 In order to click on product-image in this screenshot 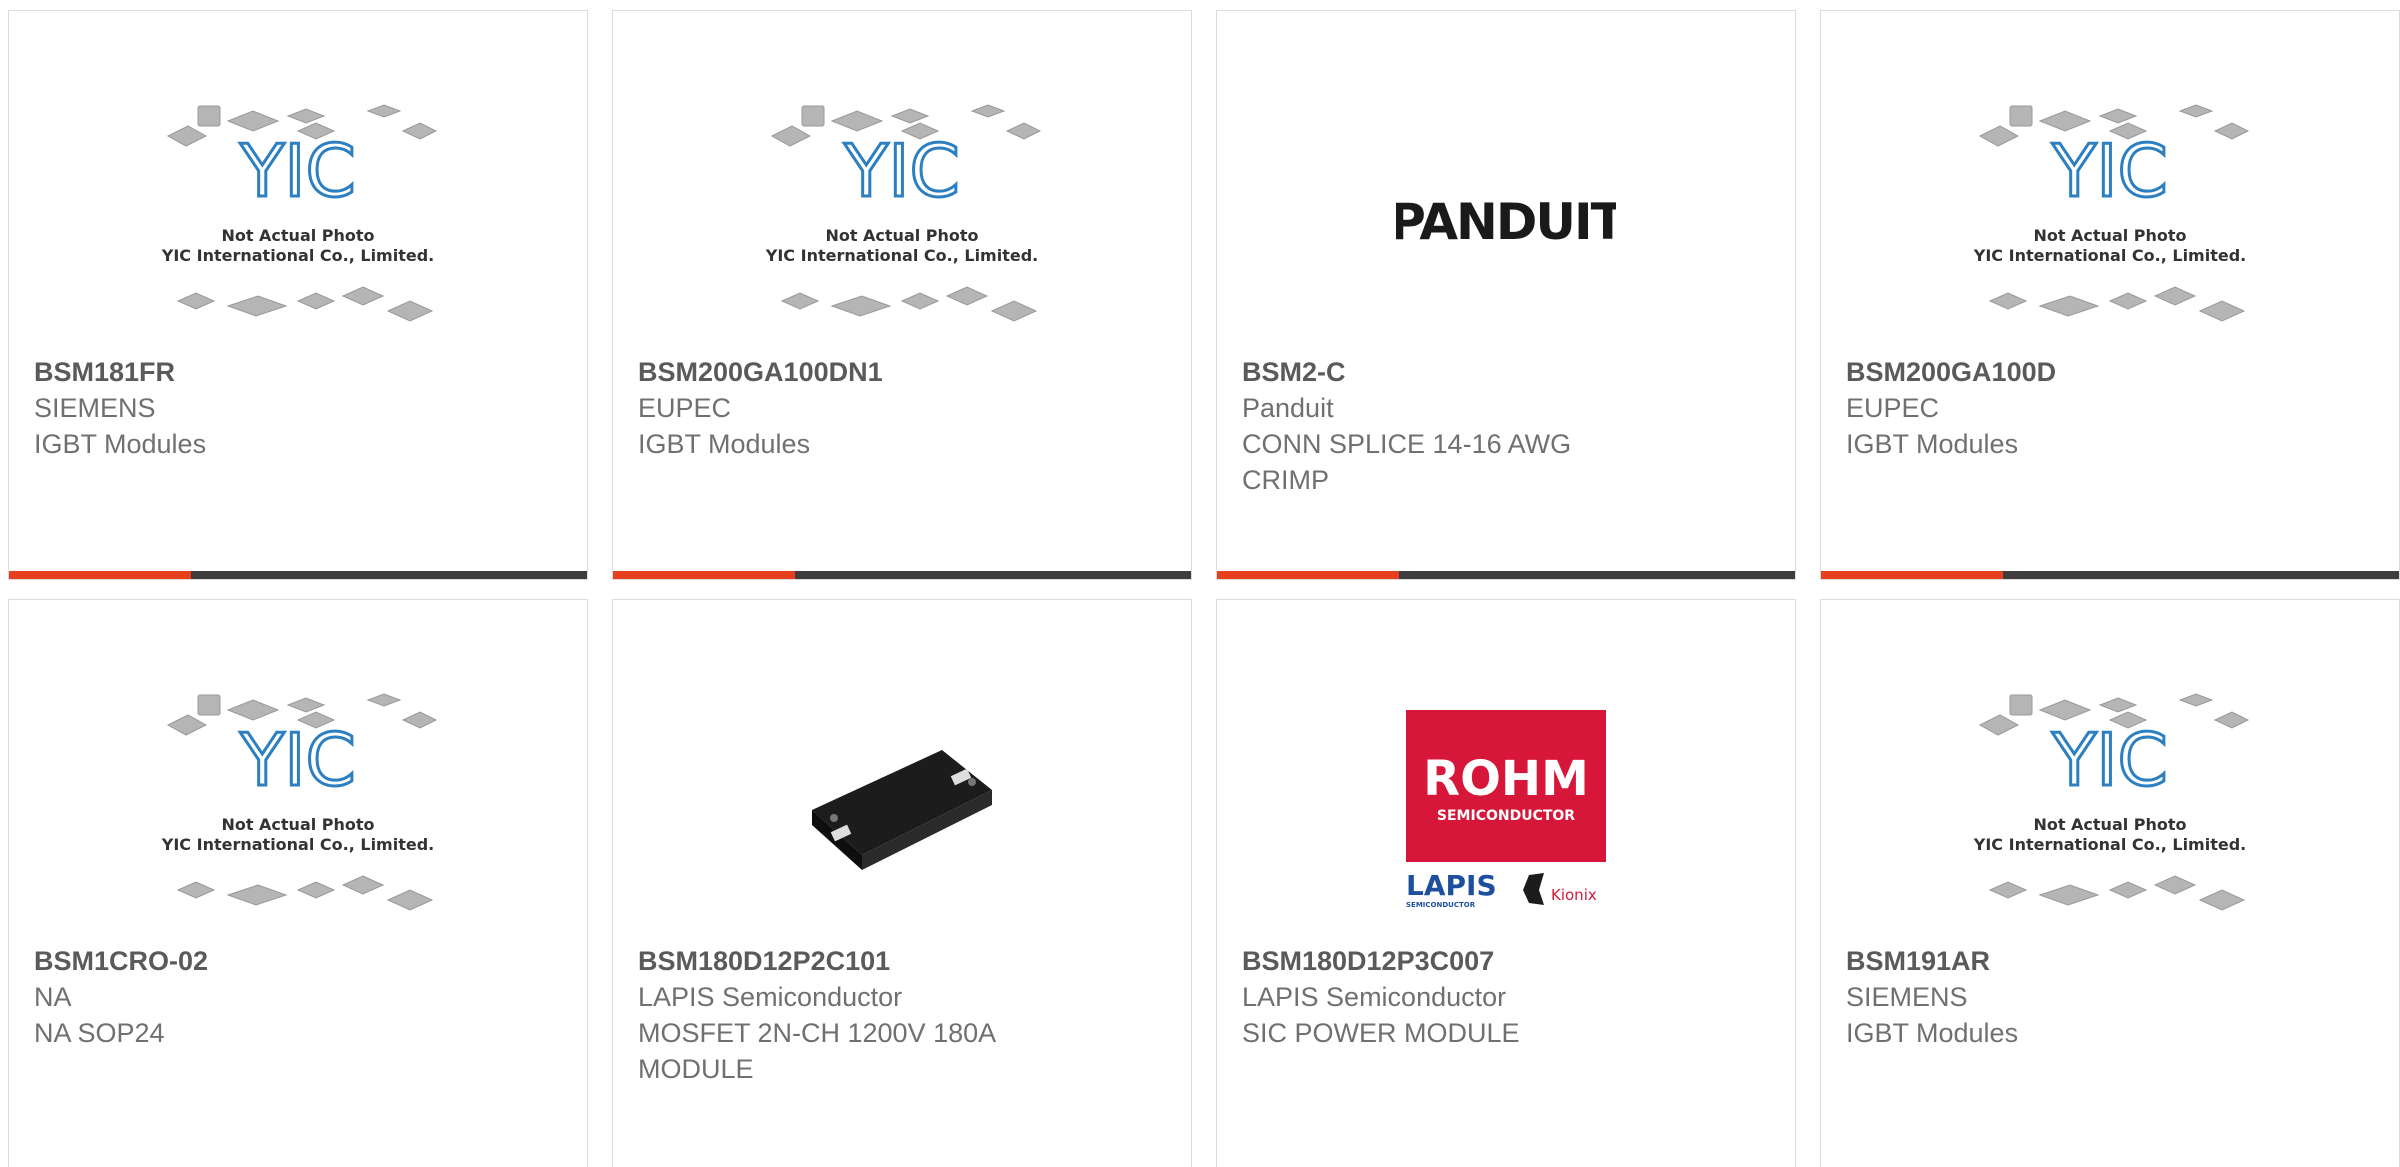, I will do `click(902, 810)`.